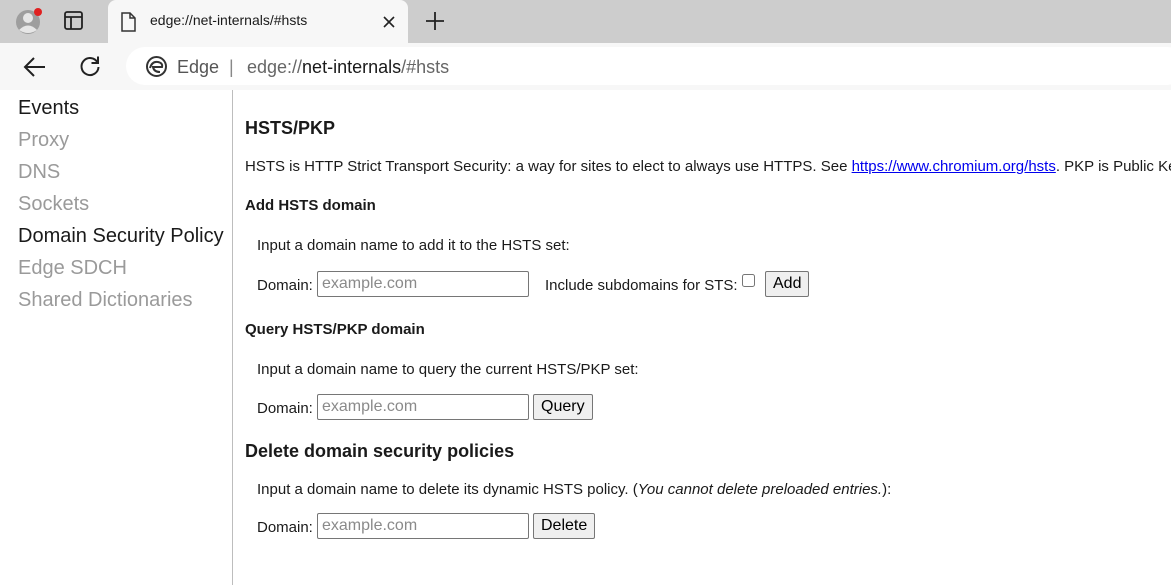  What do you see at coordinates (310, 205) in the screenshot?
I see `add-hsts-heading: Add HSTS domain` at bounding box center [310, 205].